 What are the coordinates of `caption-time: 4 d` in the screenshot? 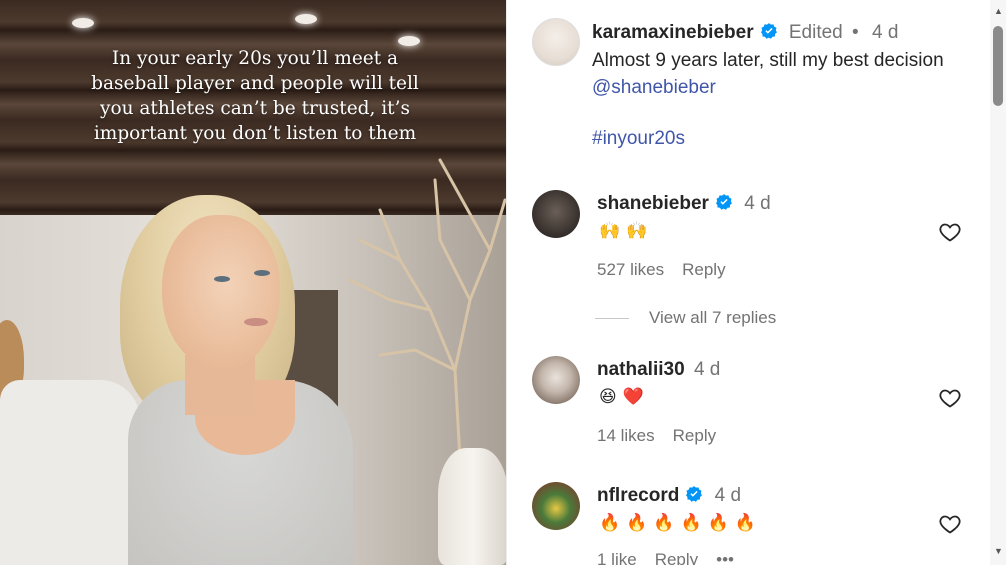 It's located at (885, 32).